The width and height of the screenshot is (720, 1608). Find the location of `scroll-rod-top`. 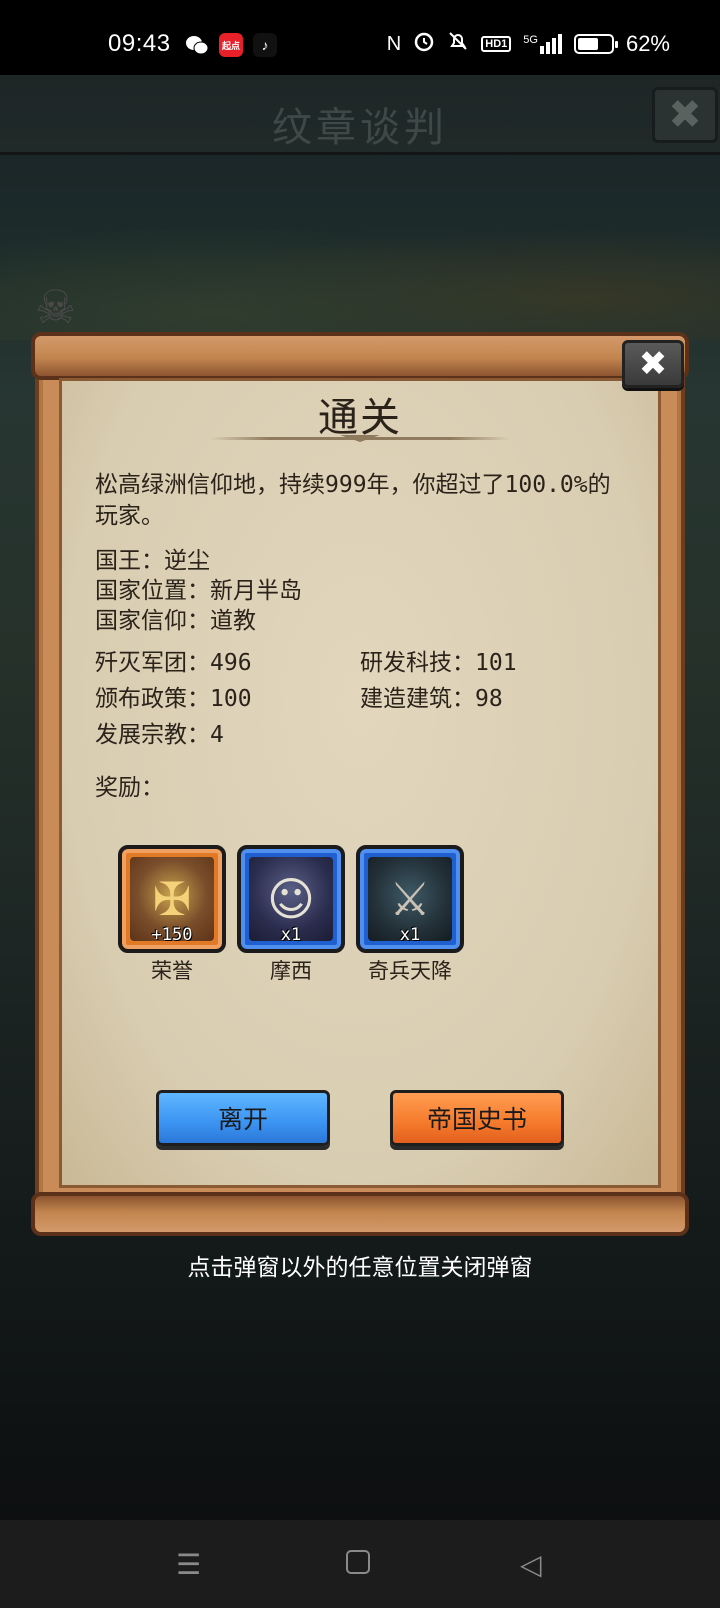

scroll-rod-top is located at coordinates (360, 356).